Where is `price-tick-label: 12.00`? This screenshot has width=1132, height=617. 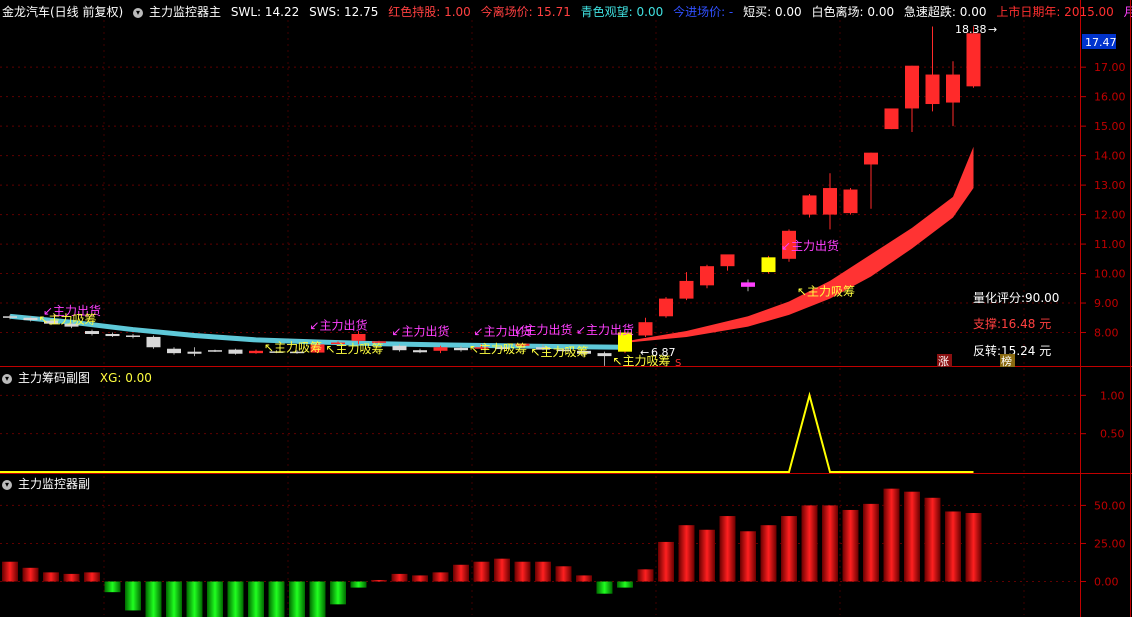
price-tick-label: 12.00 is located at coordinates (1110, 215).